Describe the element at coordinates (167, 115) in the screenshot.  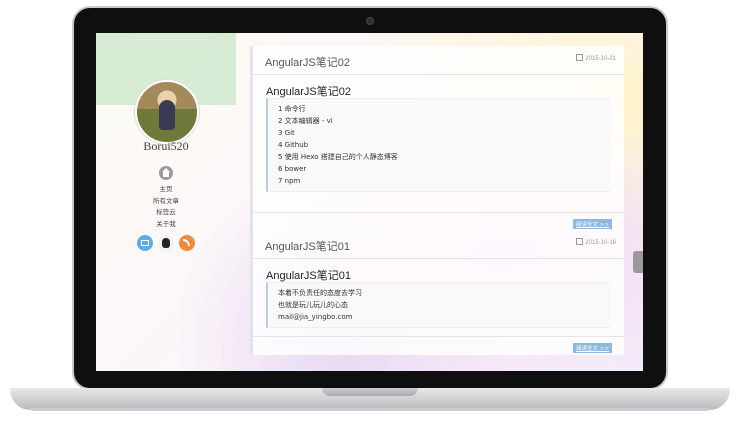
I see `avatar-figure` at that location.